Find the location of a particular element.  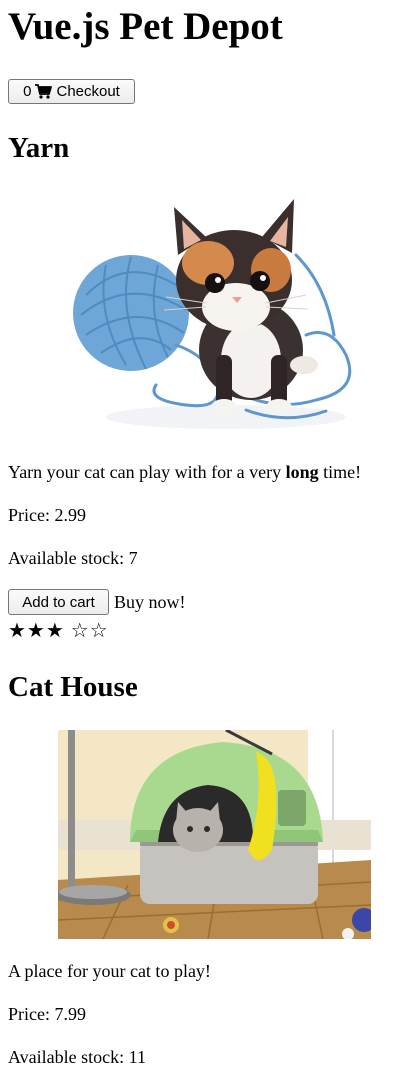

product-description: A place for your cat to play! is located at coordinates (109, 971).